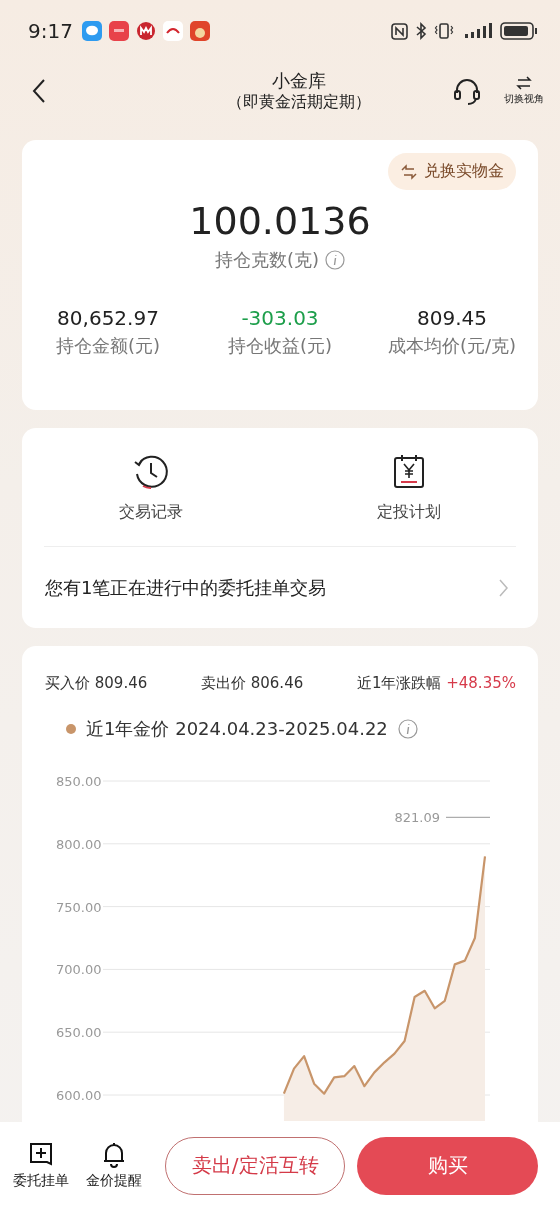  I want to click on page-subtitle: （即黄金活期定期）, so click(299, 102).